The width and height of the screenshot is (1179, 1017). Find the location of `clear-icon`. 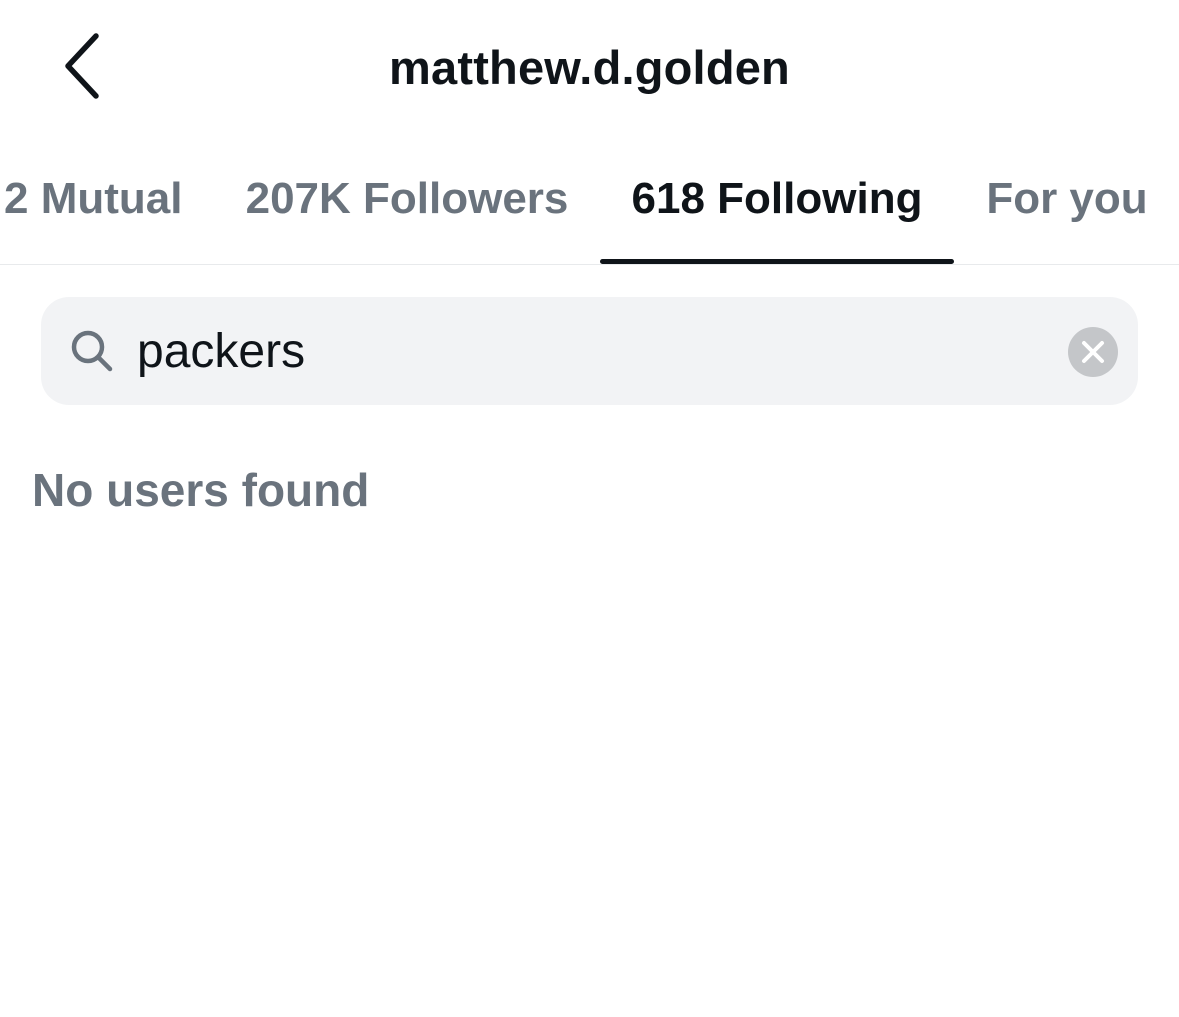

clear-icon is located at coordinates (1093, 352).